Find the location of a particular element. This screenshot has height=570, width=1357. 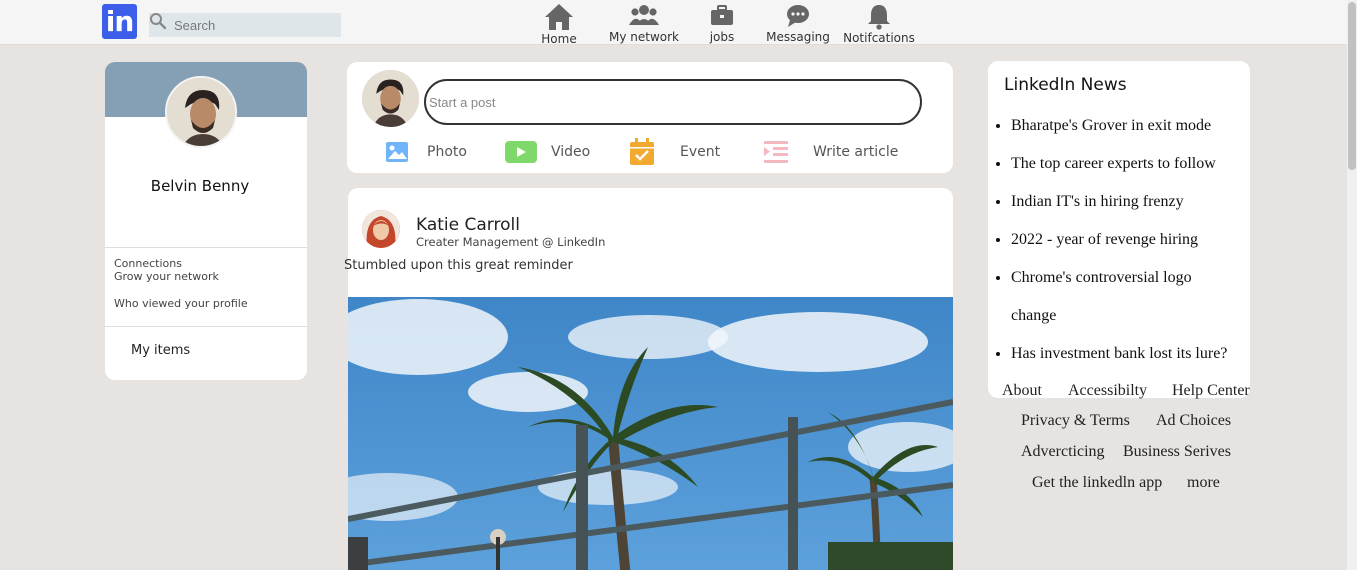

footer-link-help-center: Help Center is located at coordinates (1211, 391).